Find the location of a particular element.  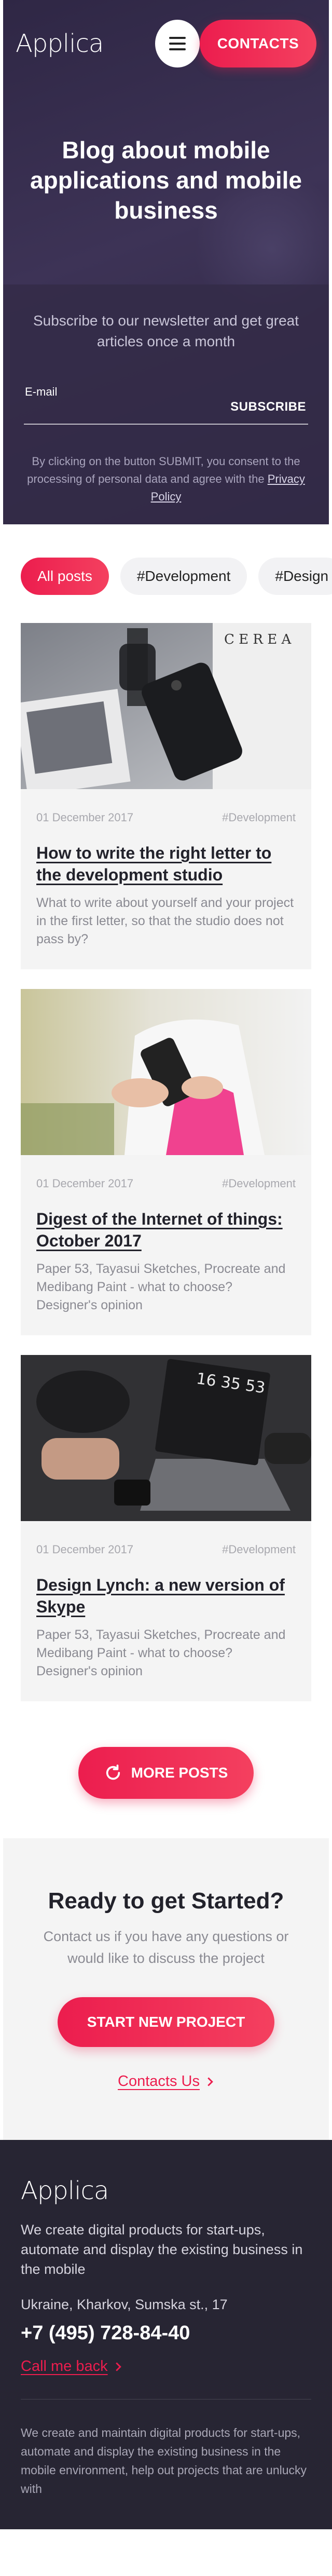

tag-filter: All posts #Development #Design is located at coordinates (166, 573).